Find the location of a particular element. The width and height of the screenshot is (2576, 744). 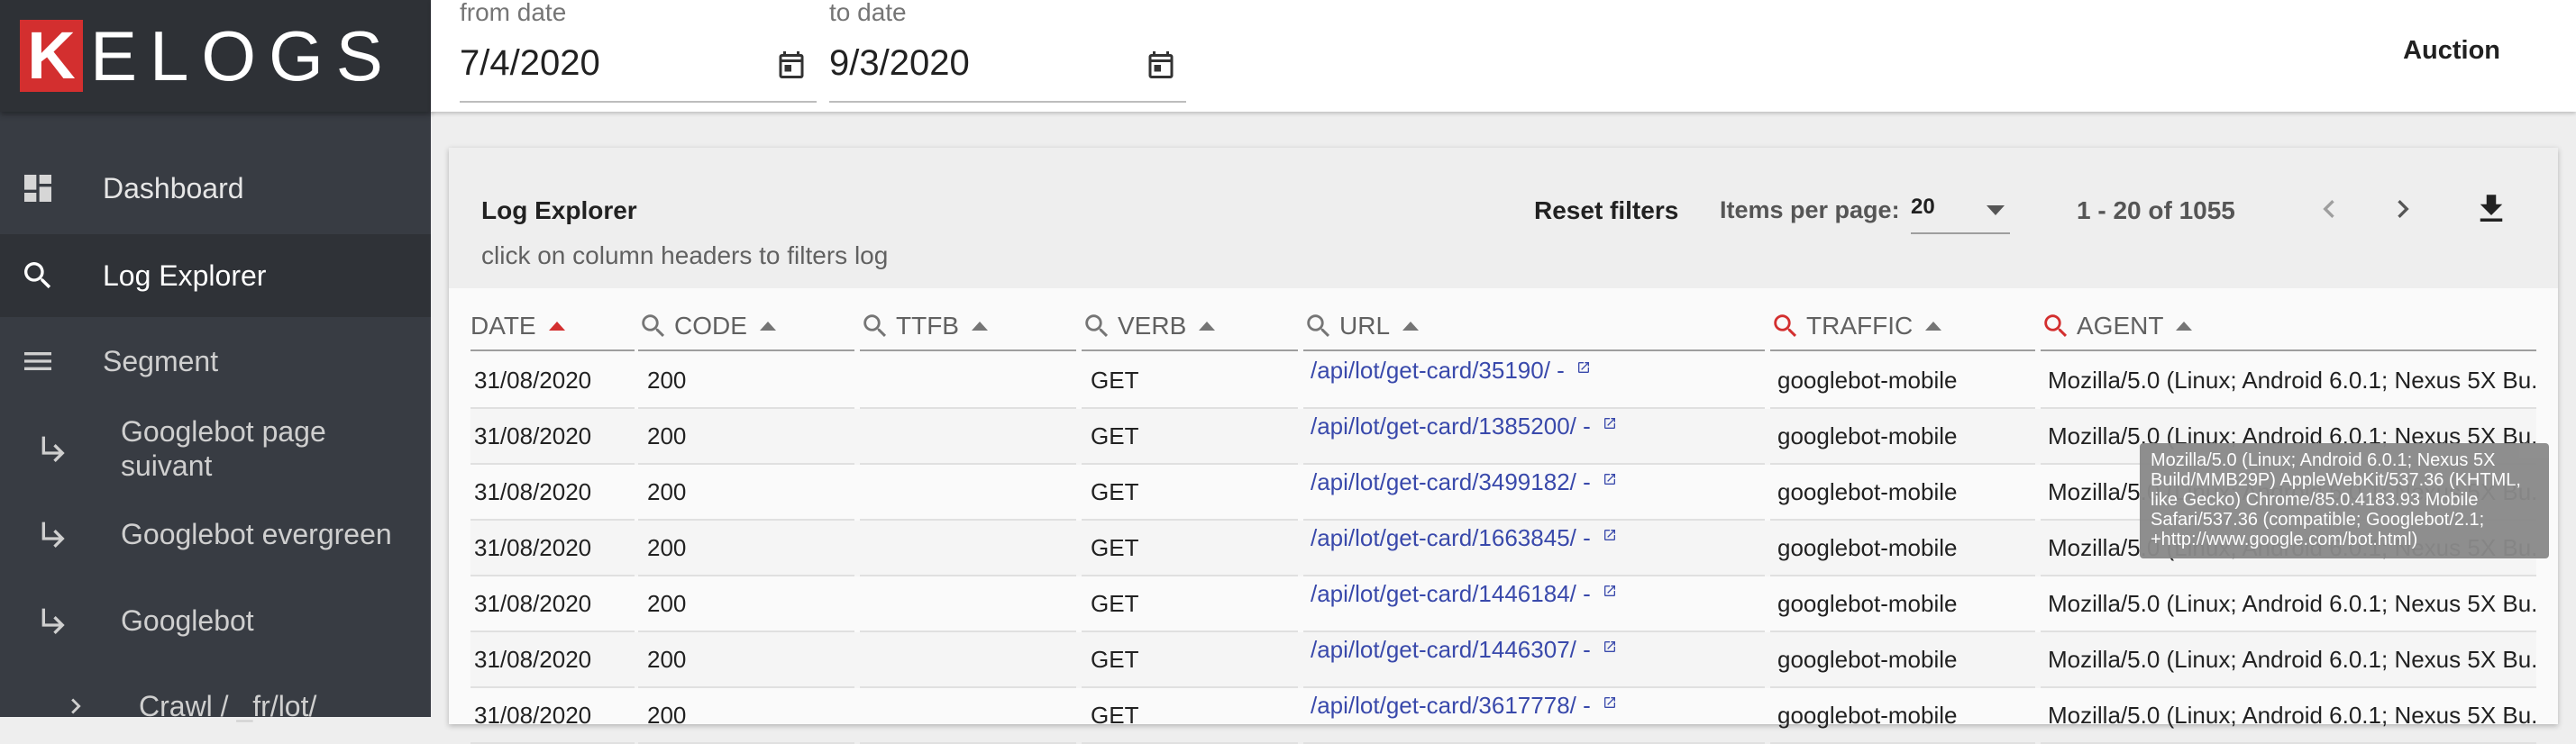

cell-url: /api/lot/get-card/1385200/ - is located at coordinates (1534, 437).